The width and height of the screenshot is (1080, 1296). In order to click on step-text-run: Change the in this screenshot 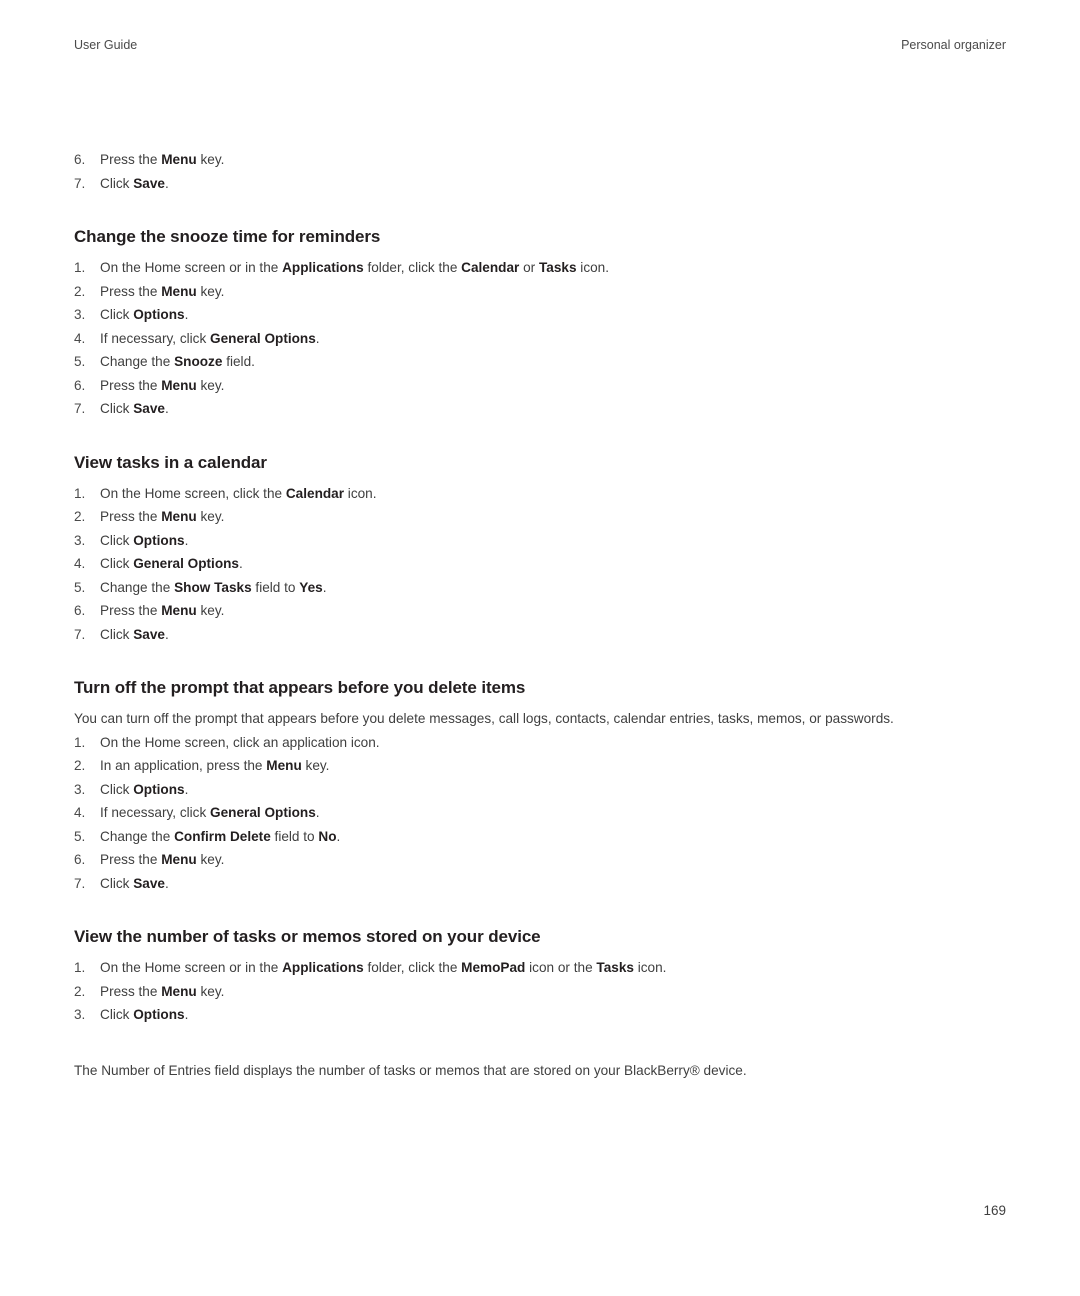, I will do `click(137, 361)`.